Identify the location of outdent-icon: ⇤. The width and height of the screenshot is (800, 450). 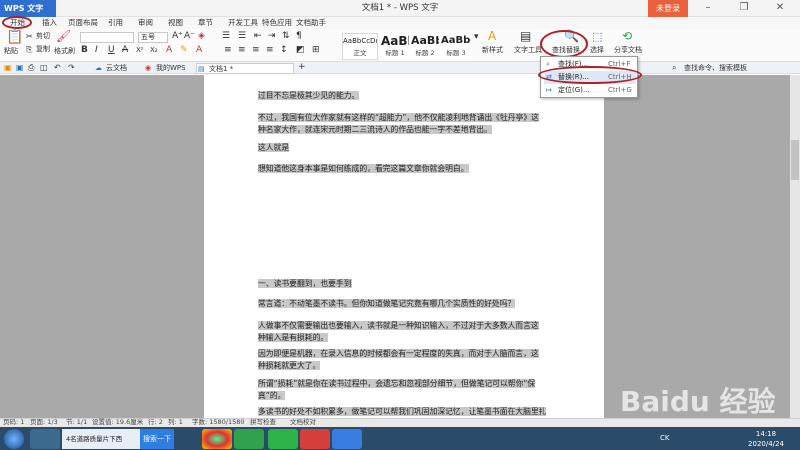
(258, 36).